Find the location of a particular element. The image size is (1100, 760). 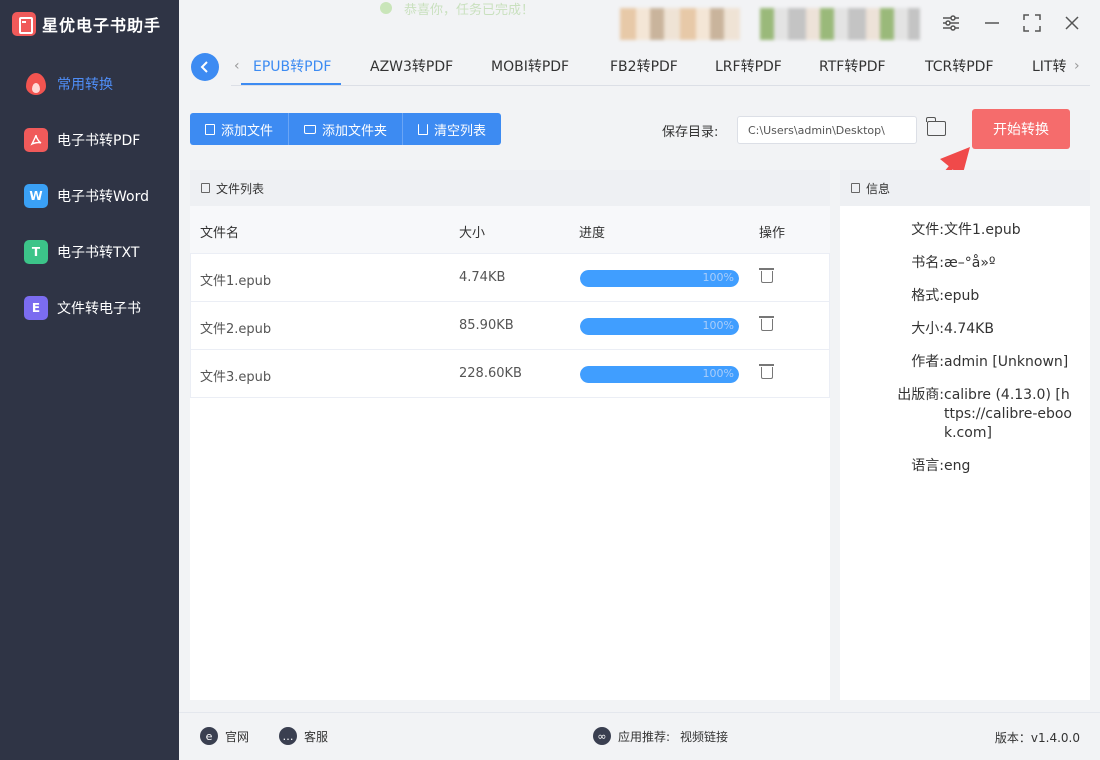

table-row: 文件2.epub 85.90KB 100% is located at coordinates (510, 326).